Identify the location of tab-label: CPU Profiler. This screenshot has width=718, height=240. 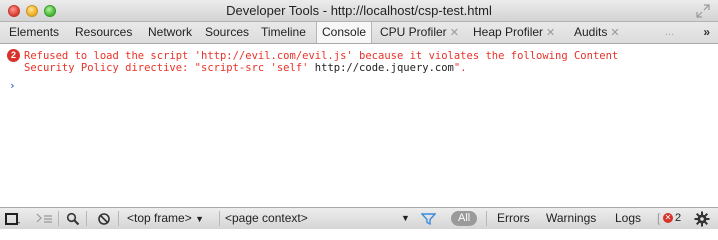
(413, 32).